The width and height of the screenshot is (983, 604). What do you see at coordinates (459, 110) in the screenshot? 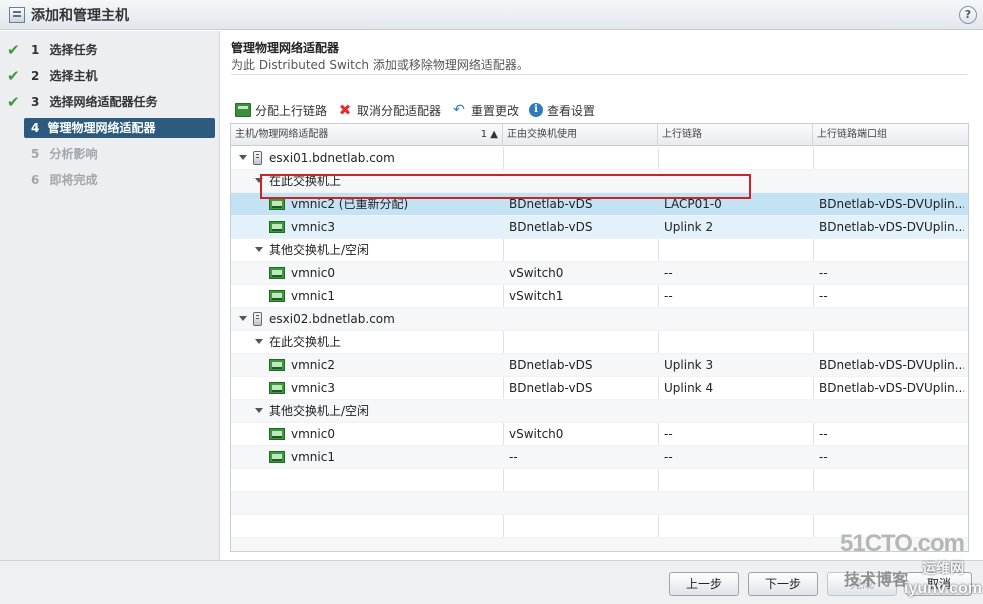
I see `undo-icon: ↶` at bounding box center [459, 110].